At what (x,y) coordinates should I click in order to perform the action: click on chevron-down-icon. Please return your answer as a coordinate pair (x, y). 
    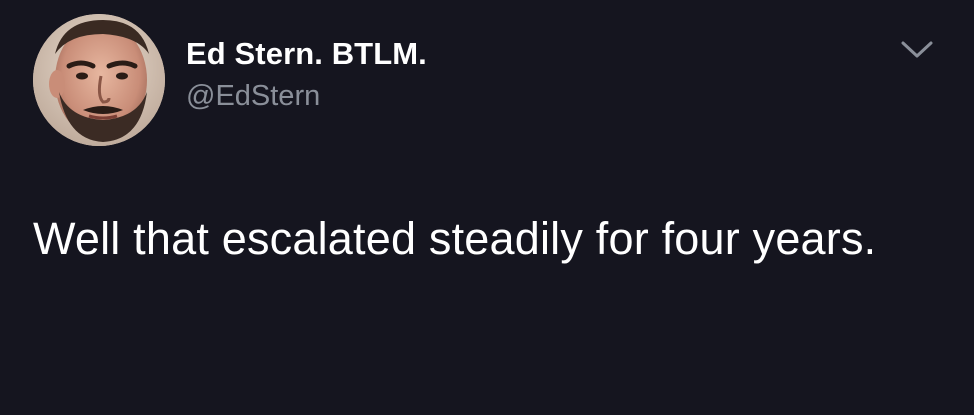
    Looking at the image, I should click on (917, 50).